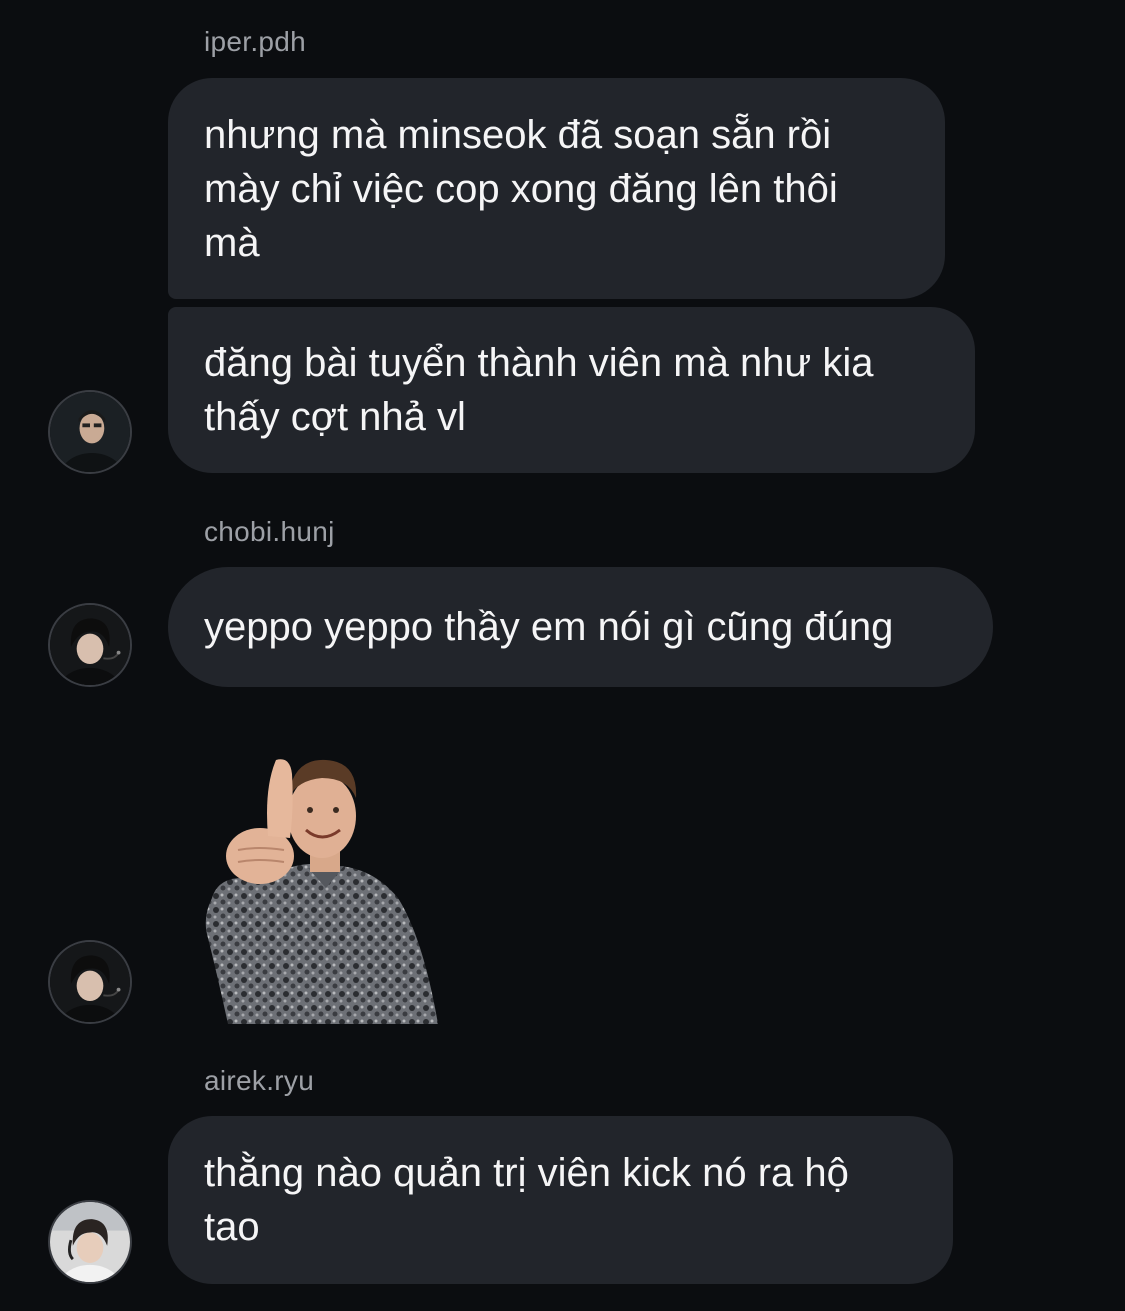 This screenshot has height=1311, width=1125. Describe the element at coordinates (255, 41) in the screenshot. I see `sender-name: iper.pdh` at that location.